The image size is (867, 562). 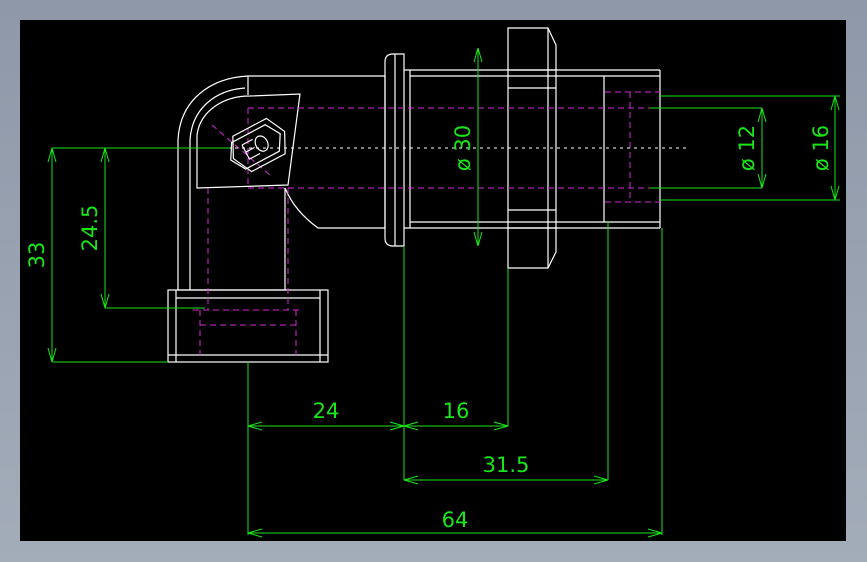 What do you see at coordinates (37, 255) in the screenshot?
I see `dim-label-33: 33` at bounding box center [37, 255].